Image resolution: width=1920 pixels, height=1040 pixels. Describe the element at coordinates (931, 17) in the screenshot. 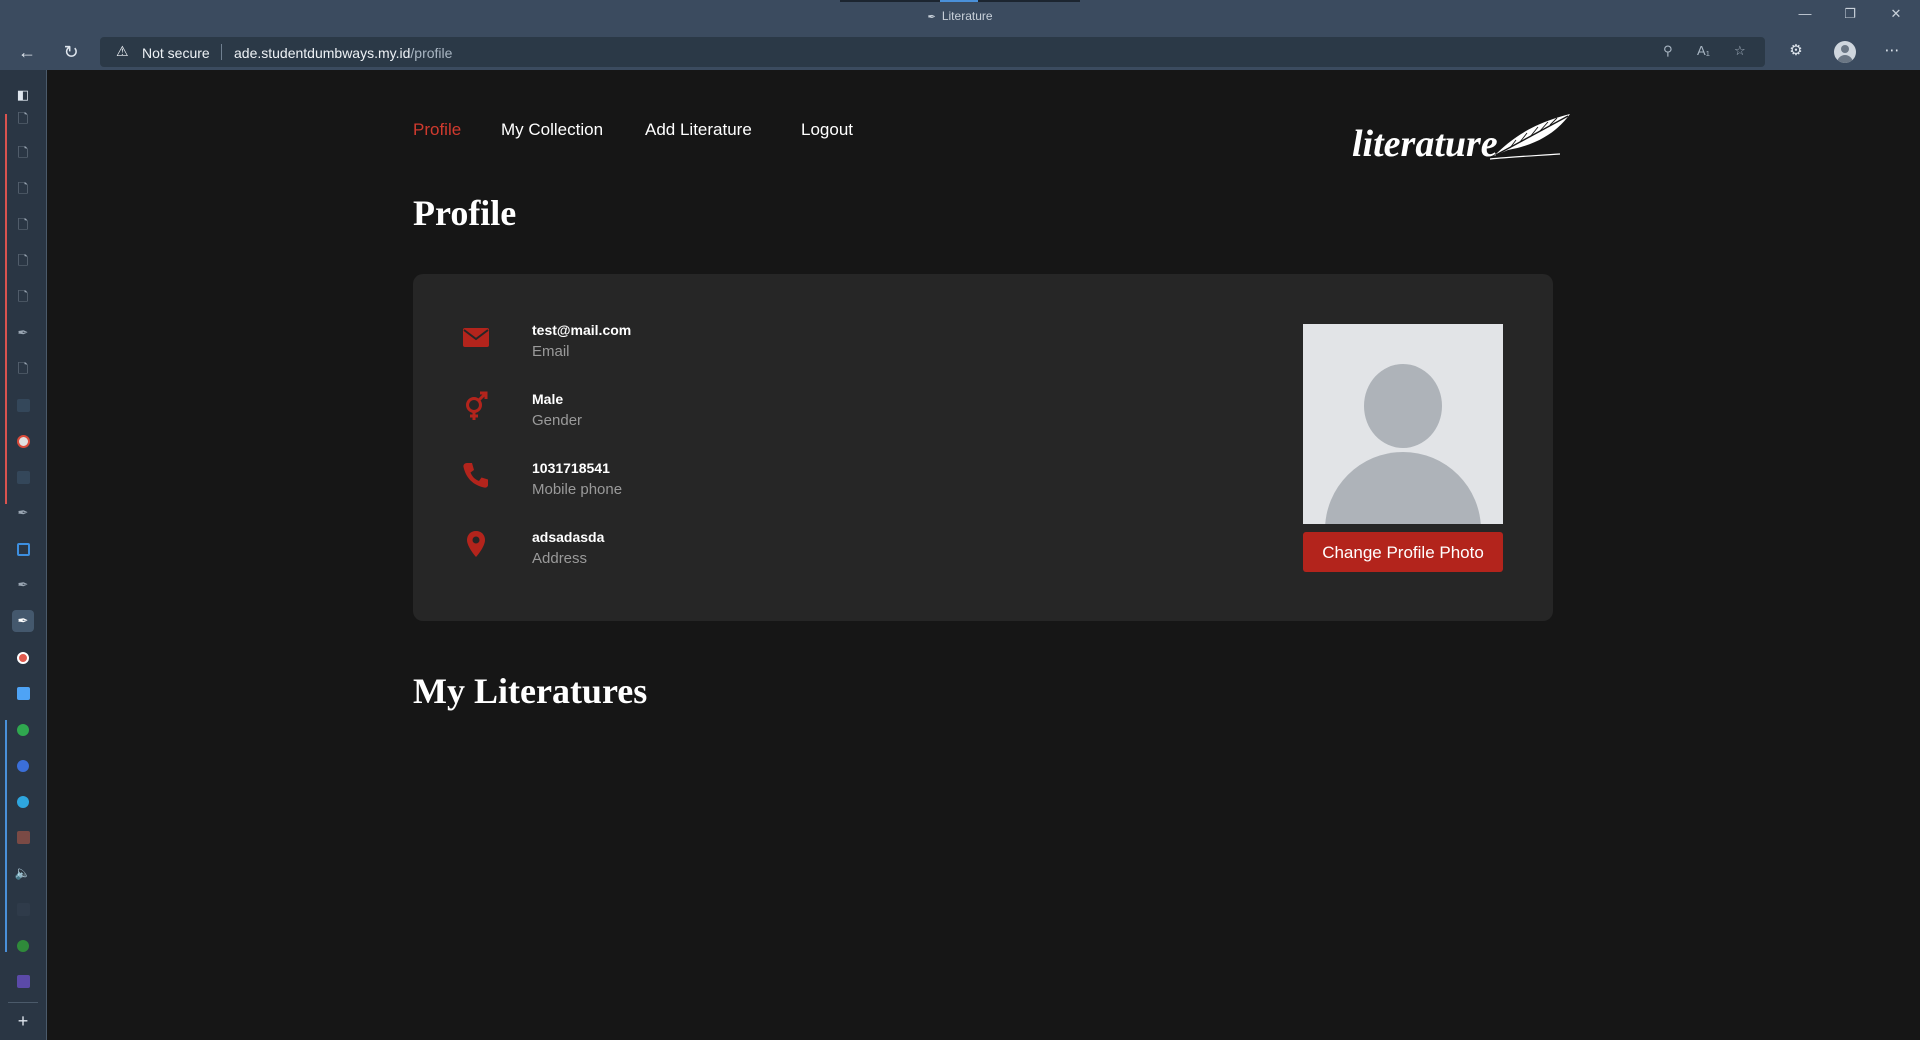

I see `feather-icon: ✒` at that location.